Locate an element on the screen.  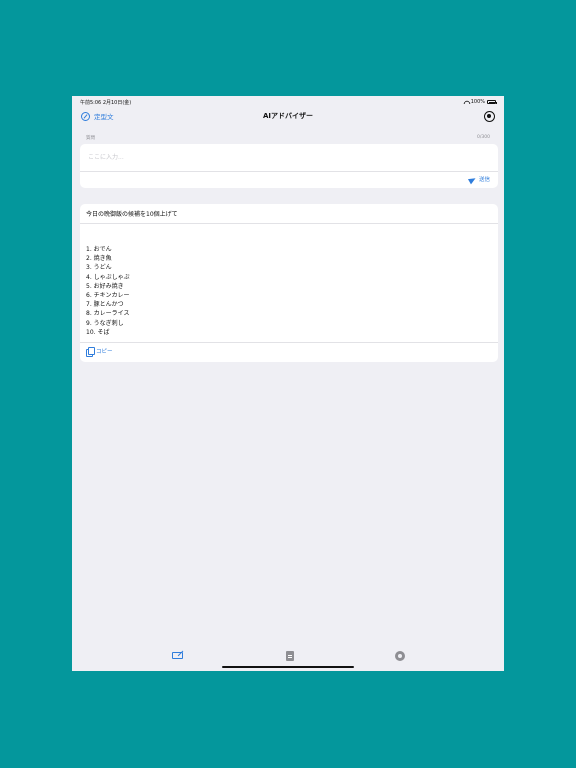
navigation-bar: 定型文 AIアドバイザー is located at coordinates (288, 117).